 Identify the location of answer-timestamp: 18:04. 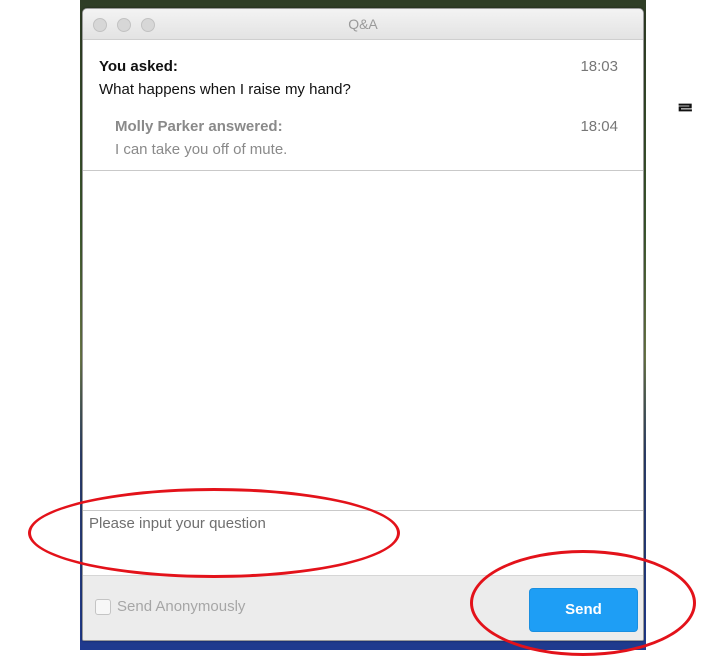
(599, 126).